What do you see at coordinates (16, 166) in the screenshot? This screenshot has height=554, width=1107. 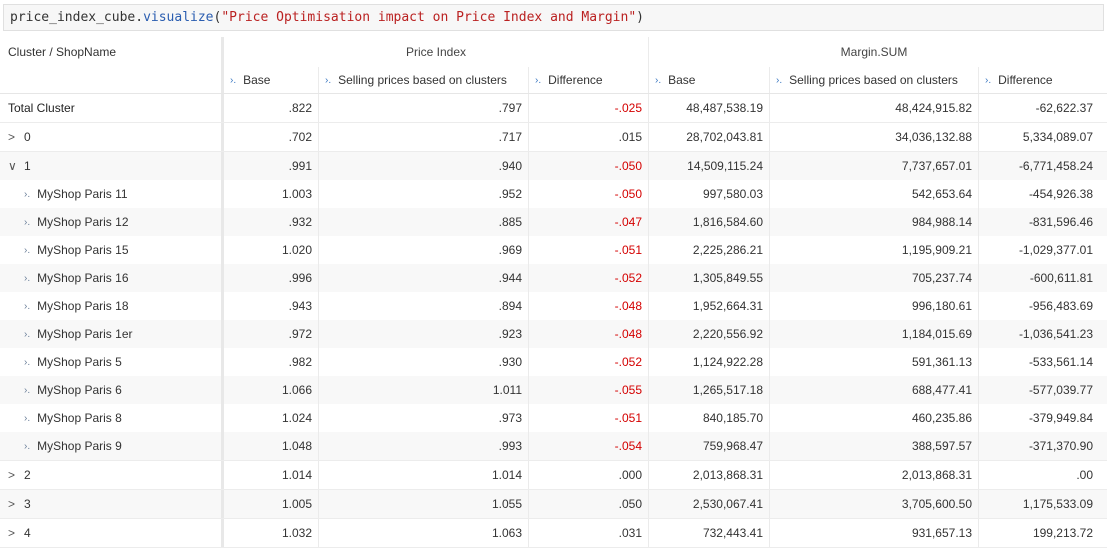 I see `chevron-down-icon: ∨` at bounding box center [16, 166].